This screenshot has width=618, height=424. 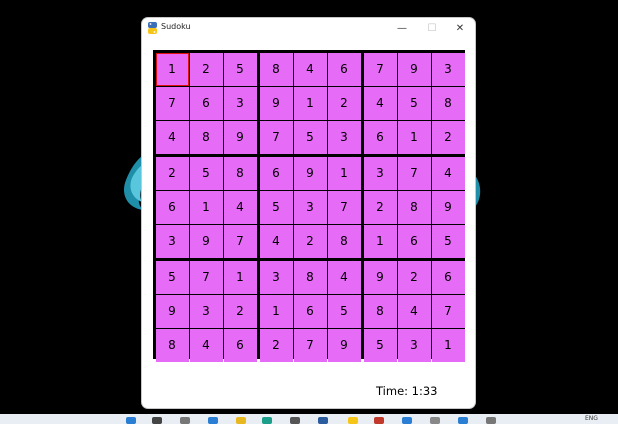 What do you see at coordinates (206, 345) in the screenshot?
I see `sudoku-cell-r9c2: 4` at bounding box center [206, 345].